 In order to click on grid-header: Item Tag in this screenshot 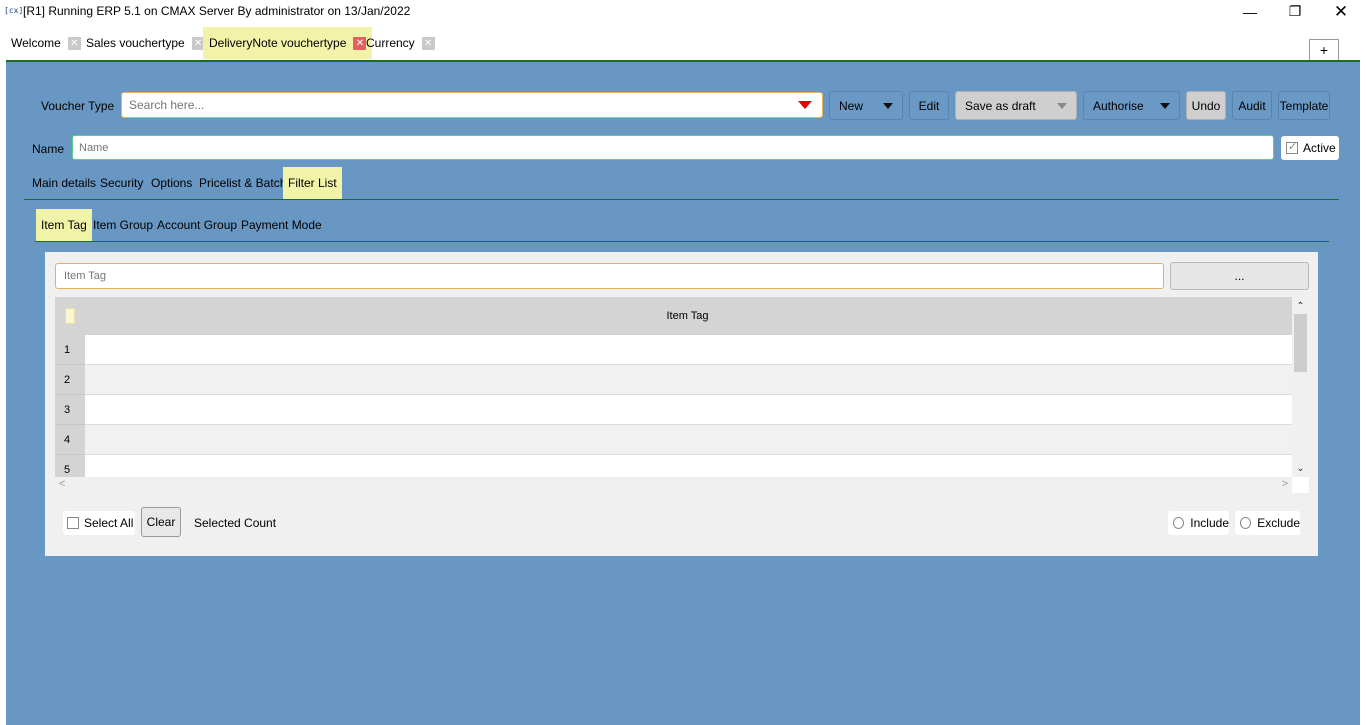, I will do `click(673, 316)`.